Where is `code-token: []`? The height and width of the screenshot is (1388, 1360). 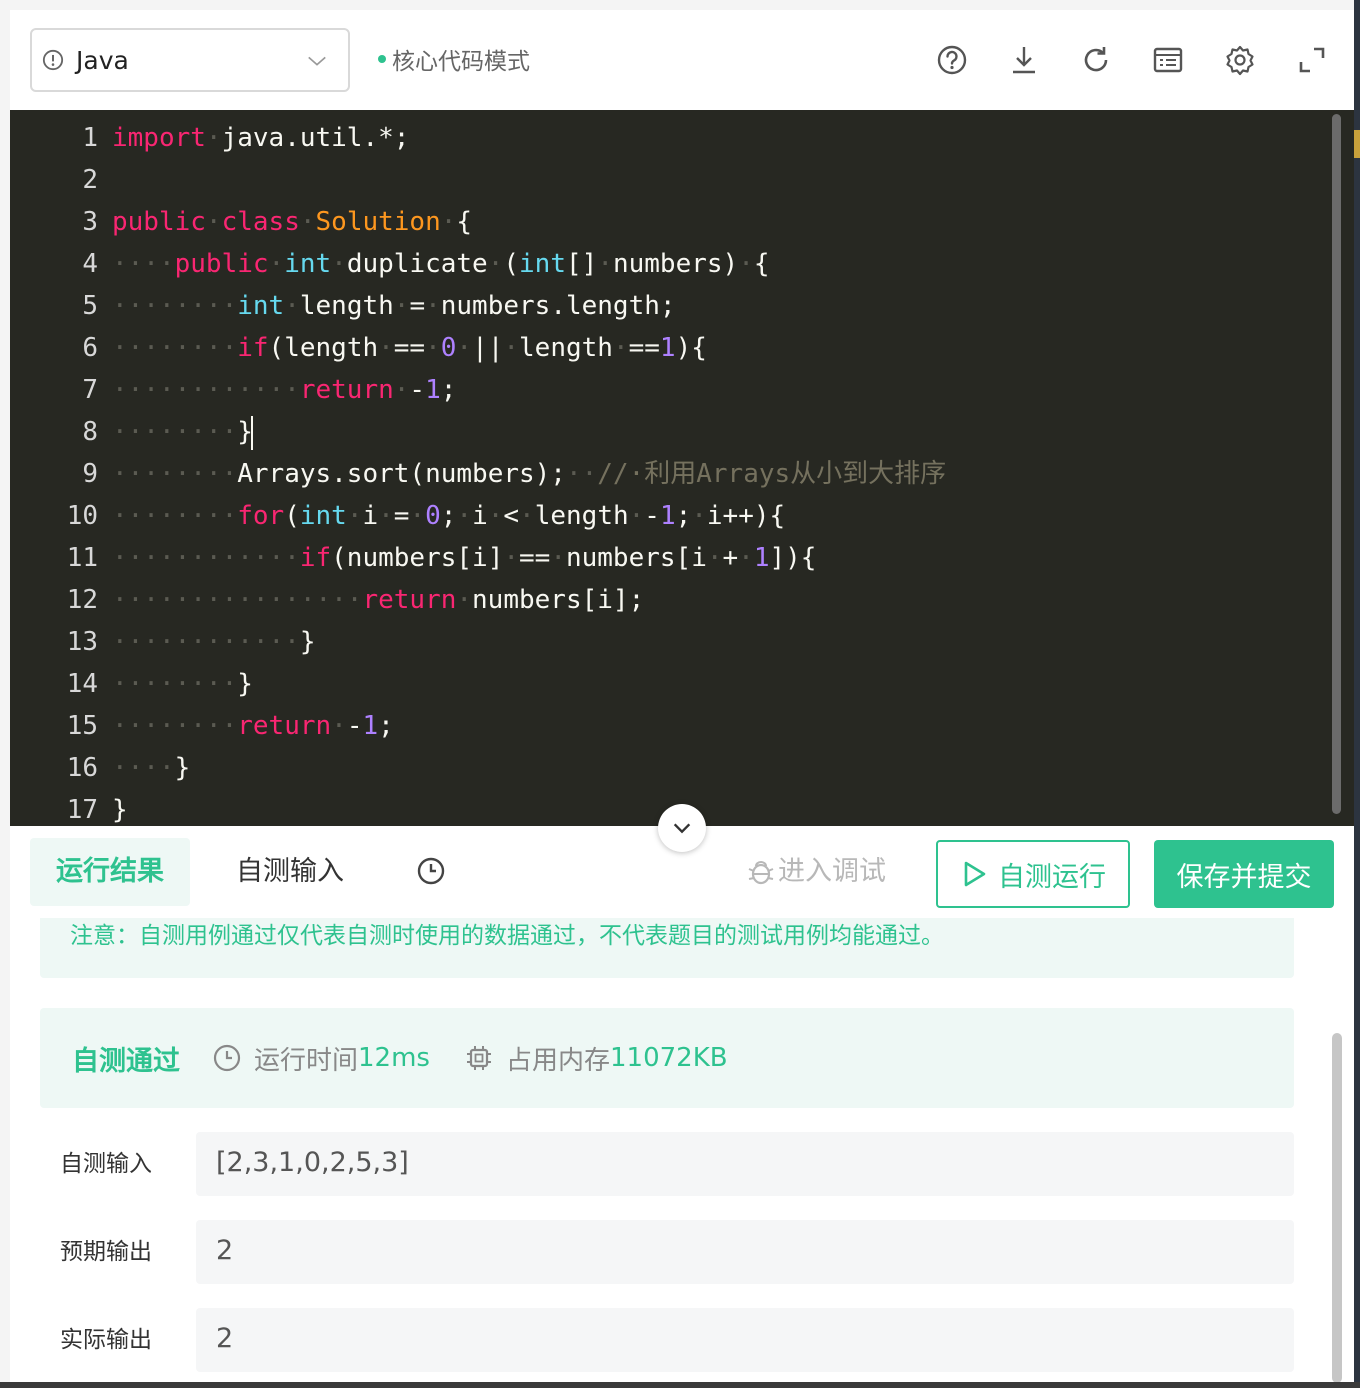
code-token: [] is located at coordinates (582, 264).